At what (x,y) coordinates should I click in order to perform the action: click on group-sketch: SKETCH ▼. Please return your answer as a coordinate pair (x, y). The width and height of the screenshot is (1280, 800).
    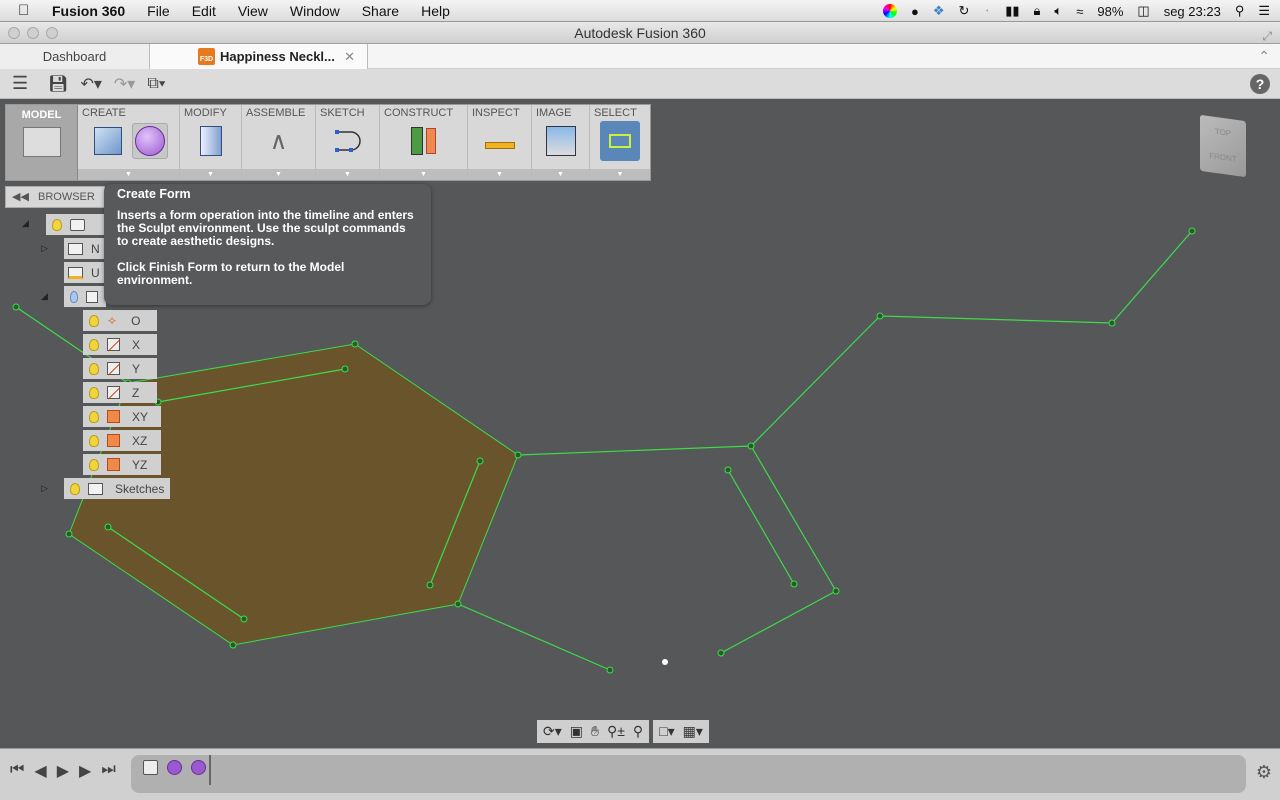
    Looking at the image, I should click on (348, 142).